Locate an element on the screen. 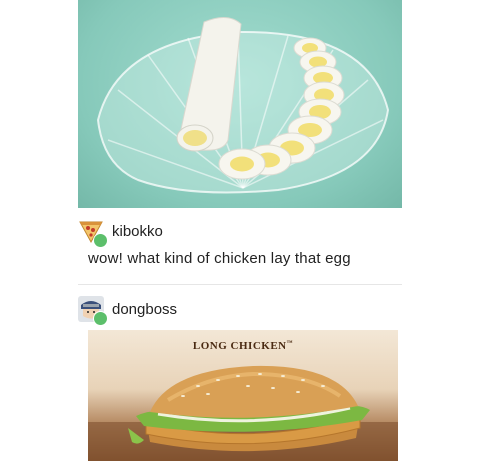  ninja-avatar-icon is located at coordinates (93, 311).